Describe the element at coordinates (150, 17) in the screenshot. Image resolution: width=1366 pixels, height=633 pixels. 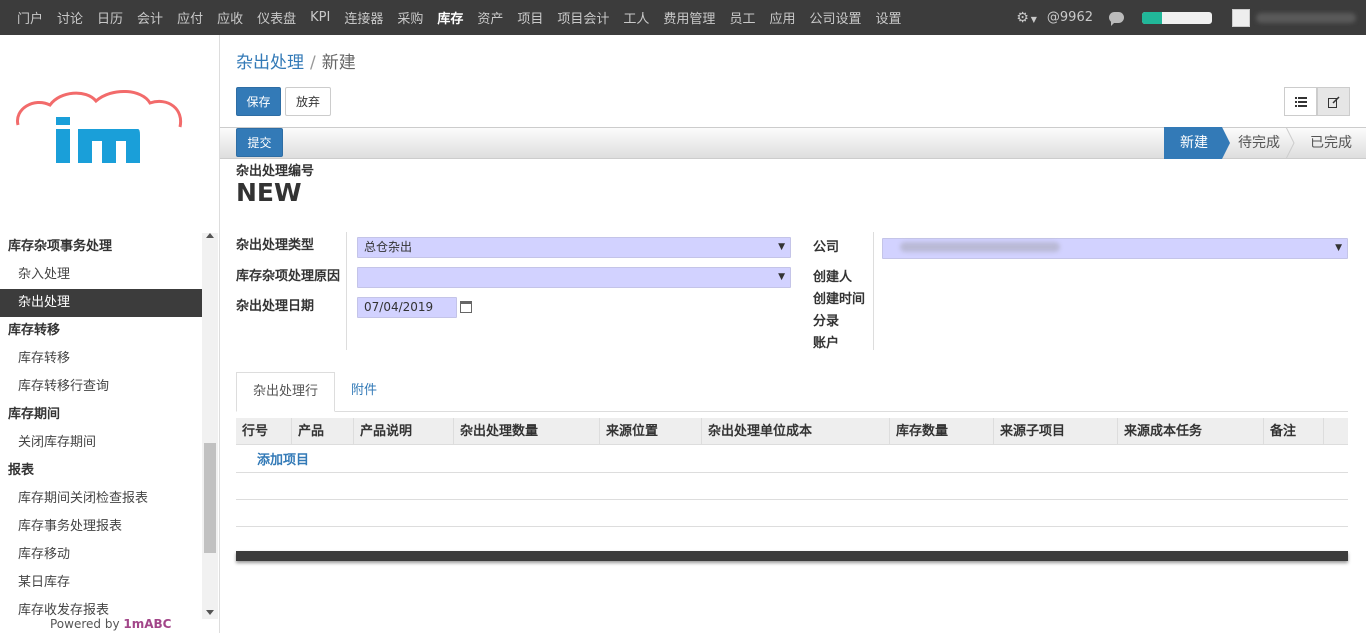
I see `topnav-item: 会计` at that location.